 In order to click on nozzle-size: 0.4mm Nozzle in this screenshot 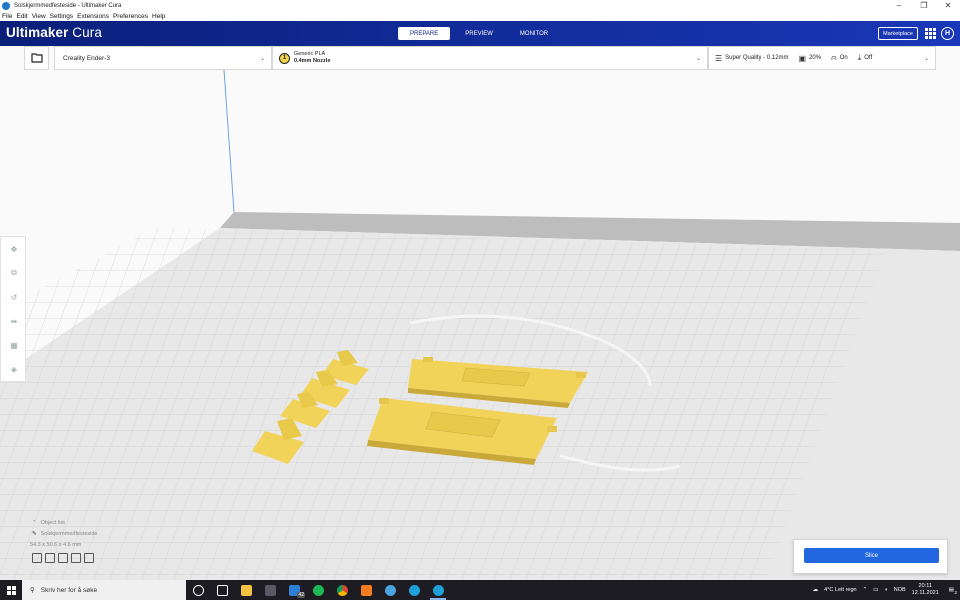, I will do `click(312, 61)`.